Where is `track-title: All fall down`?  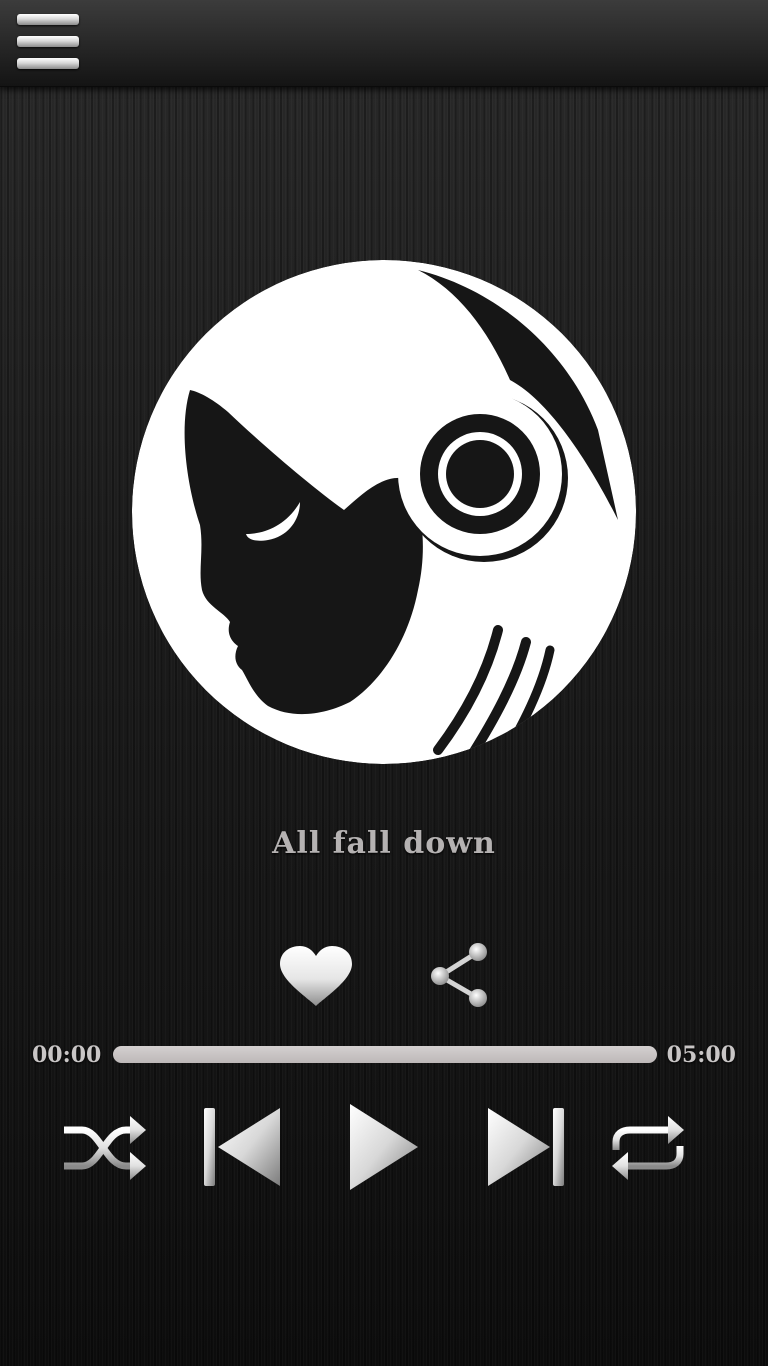 track-title: All fall down is located at coordinates (384, 843).